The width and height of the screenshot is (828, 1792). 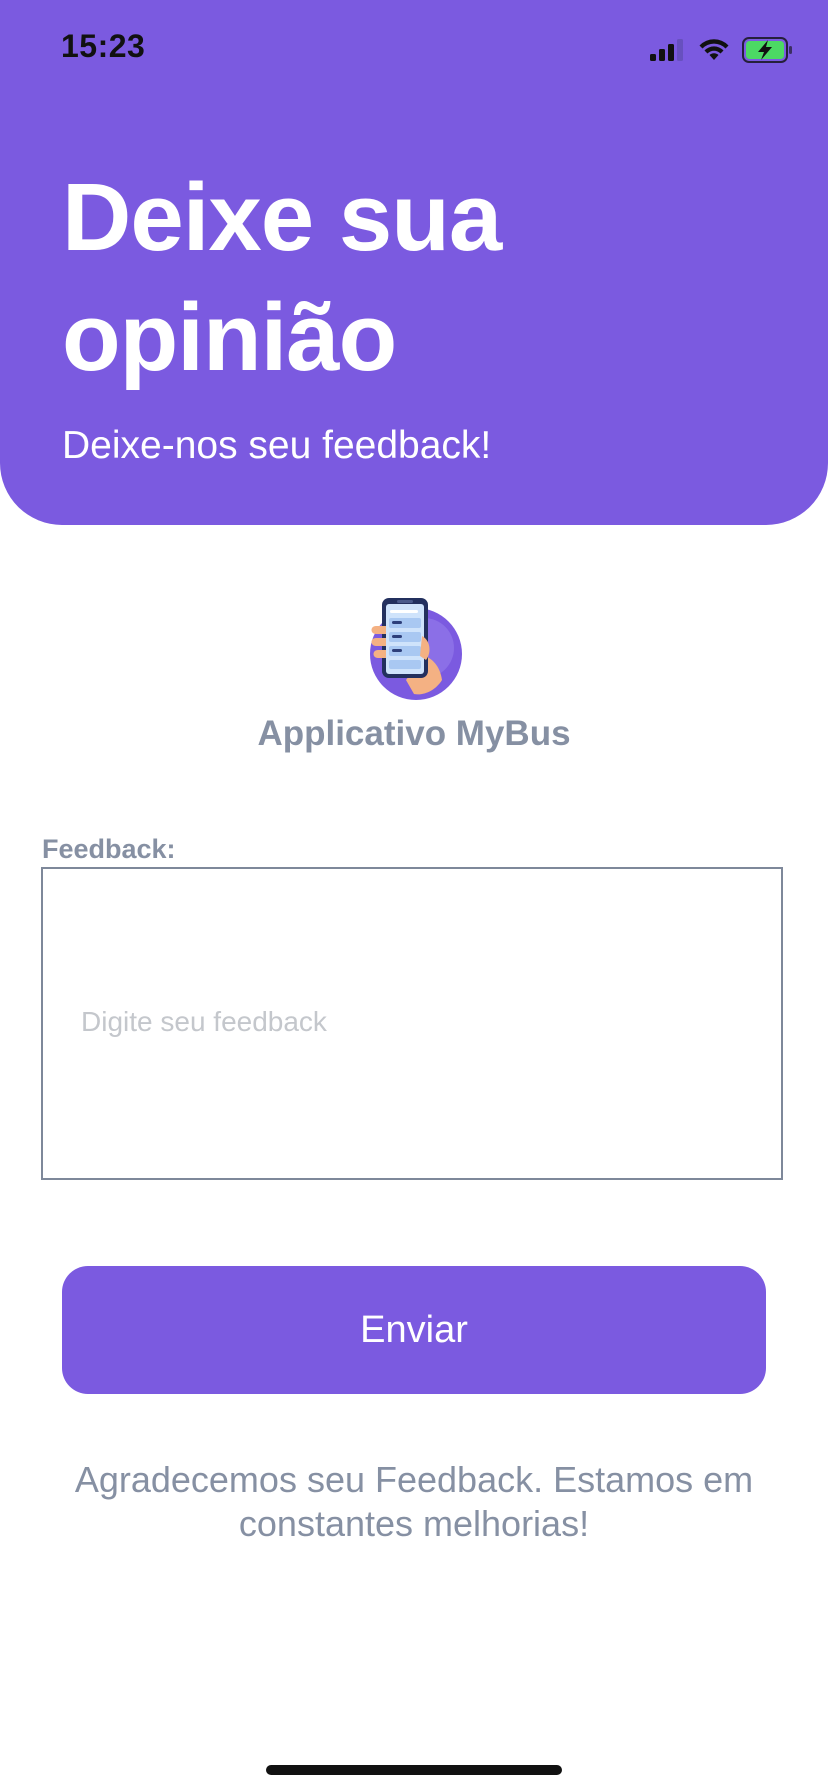 What do you see at coordinates (414, 1330) in the screenshot?
I see `send-button: Enviar` at bounding box center [414, 1330].